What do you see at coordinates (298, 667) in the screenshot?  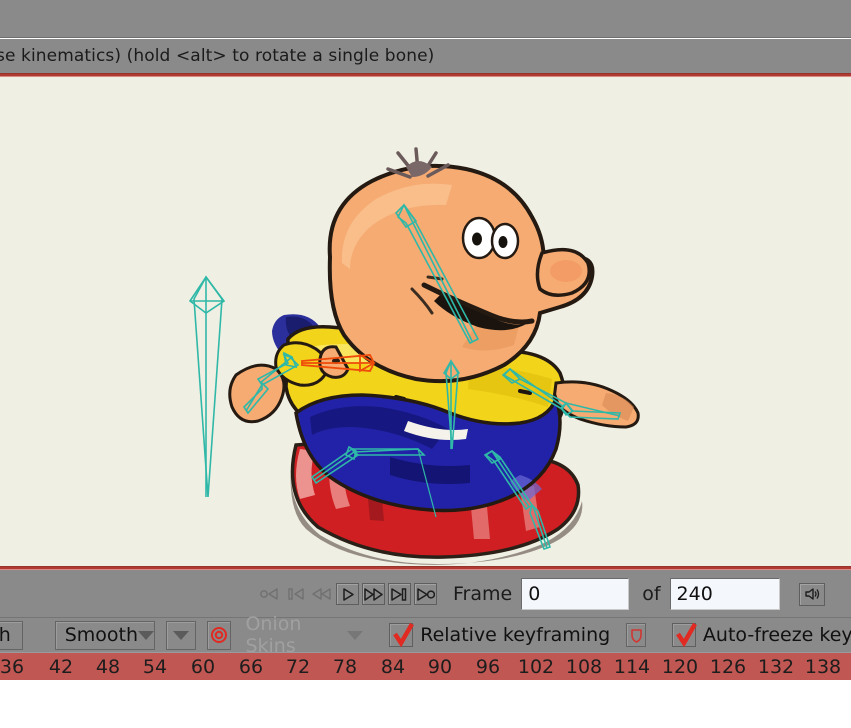 I see `timeline-tick-label: 72` at bounding box center [298, 667].